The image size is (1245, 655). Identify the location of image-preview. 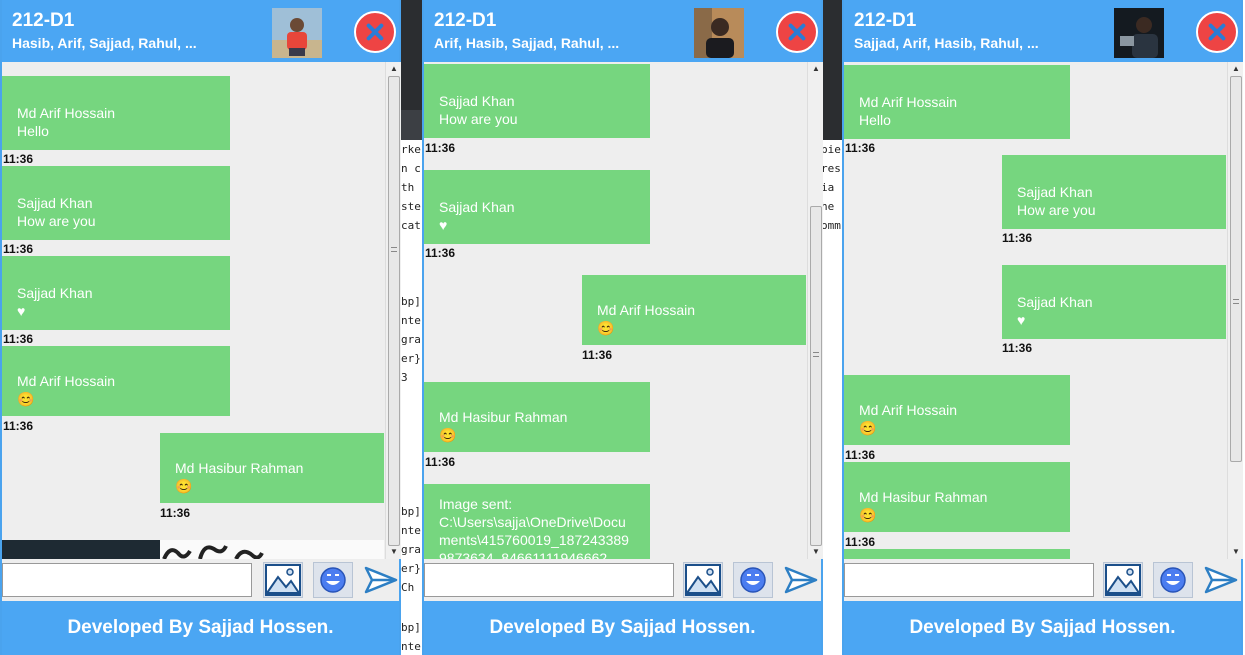
(81, 549).